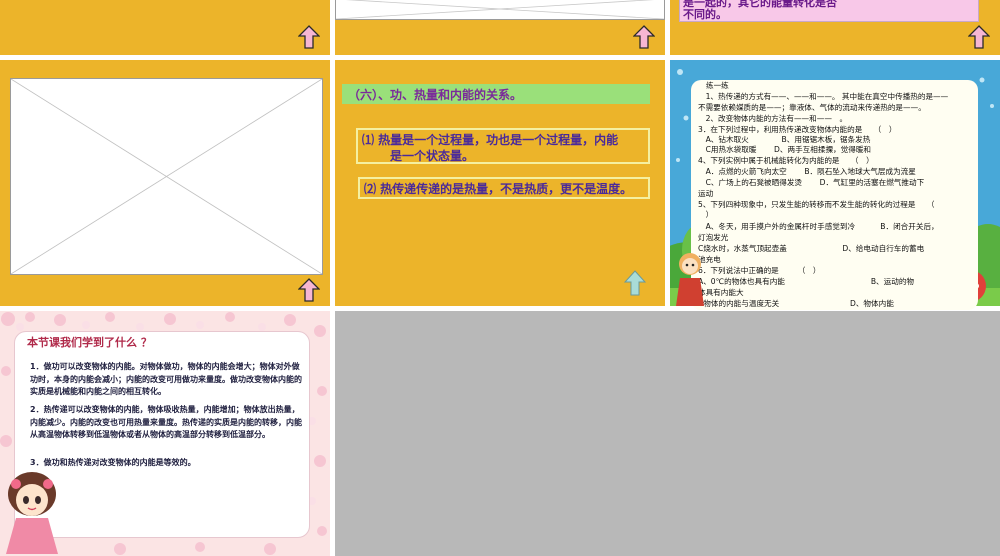 Image resolution: width=1000 pixels, height=556 pixels. I want to click on slide5-point2-box: ⑵ 热传递传递的是热量，不是热质，更不是温度。, so click(504, 188).